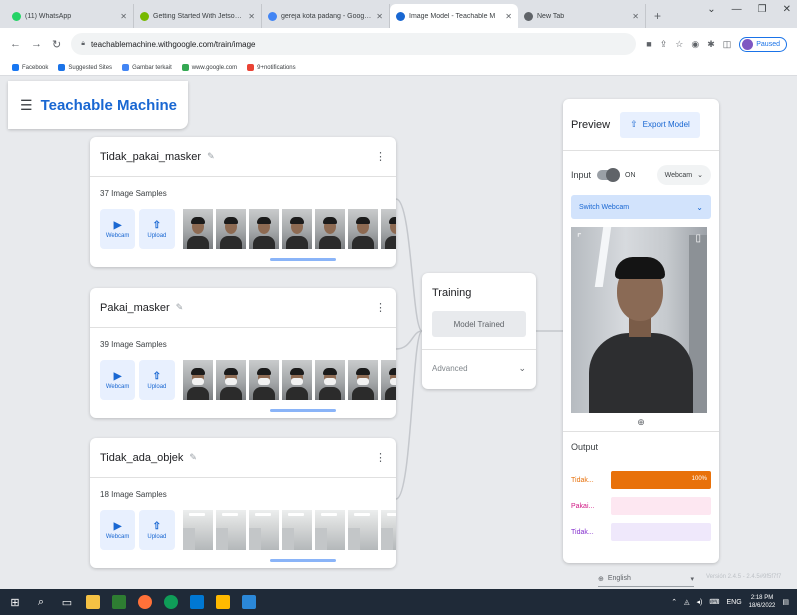  What do you see at coordinates (479, 368) in the screenshot?
I see `advanced-toggle: Advanced ⌄` at bounding box center [479, 368].